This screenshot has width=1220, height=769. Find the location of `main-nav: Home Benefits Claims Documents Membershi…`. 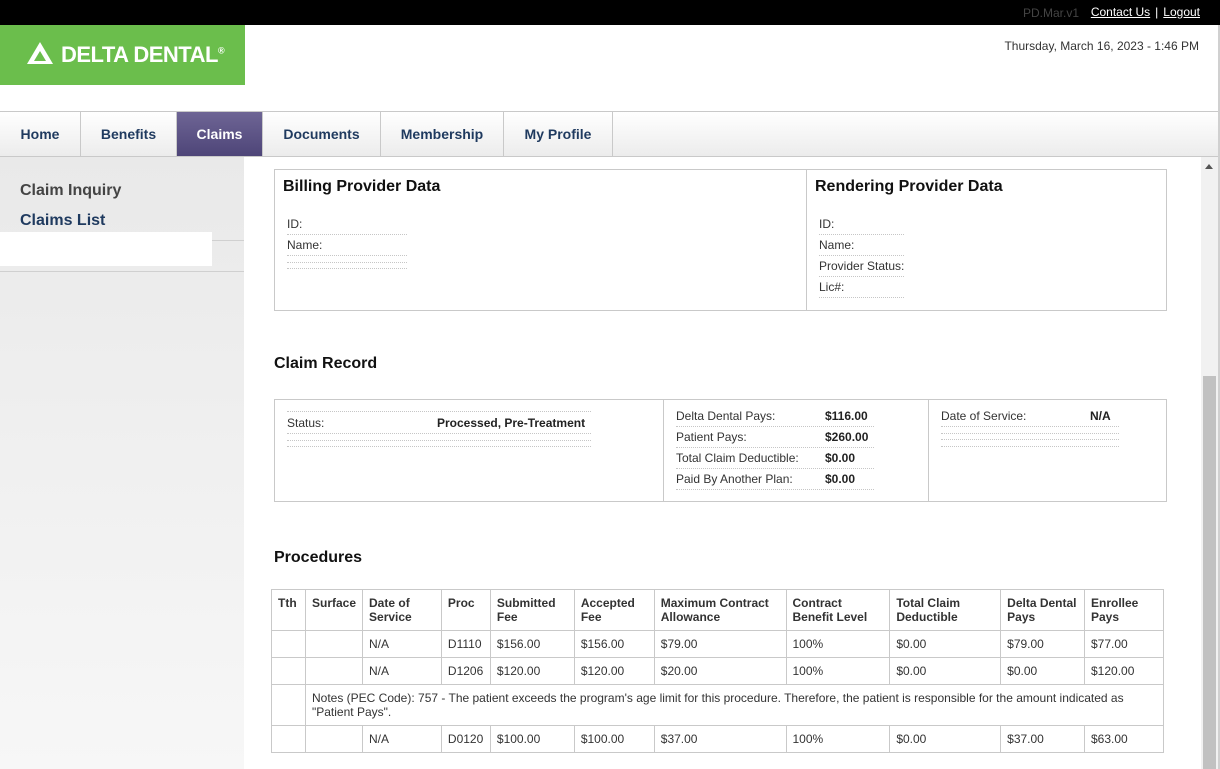

main-nav: Home Benefits Claims Documents Membershi… is located at coordinates (609, 134).